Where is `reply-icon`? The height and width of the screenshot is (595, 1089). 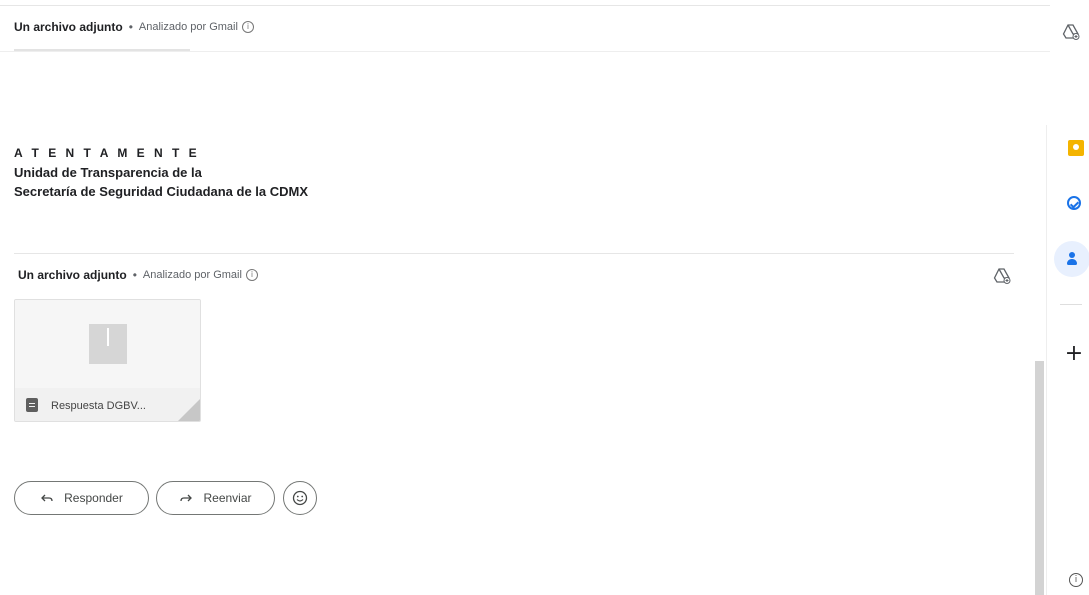 reply-icon is located at coordinates (47, 498).